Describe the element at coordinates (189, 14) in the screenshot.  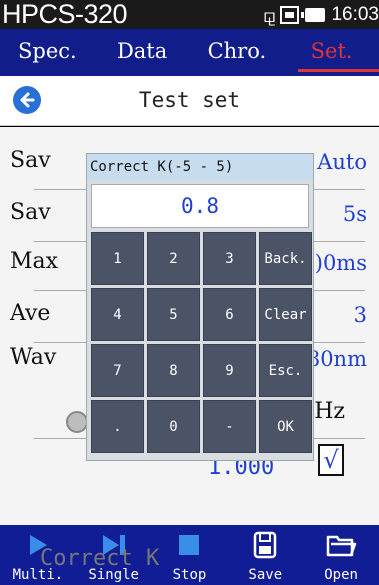
I see `status-bar: HPCS-320 ⚼ 16:03` at that location.